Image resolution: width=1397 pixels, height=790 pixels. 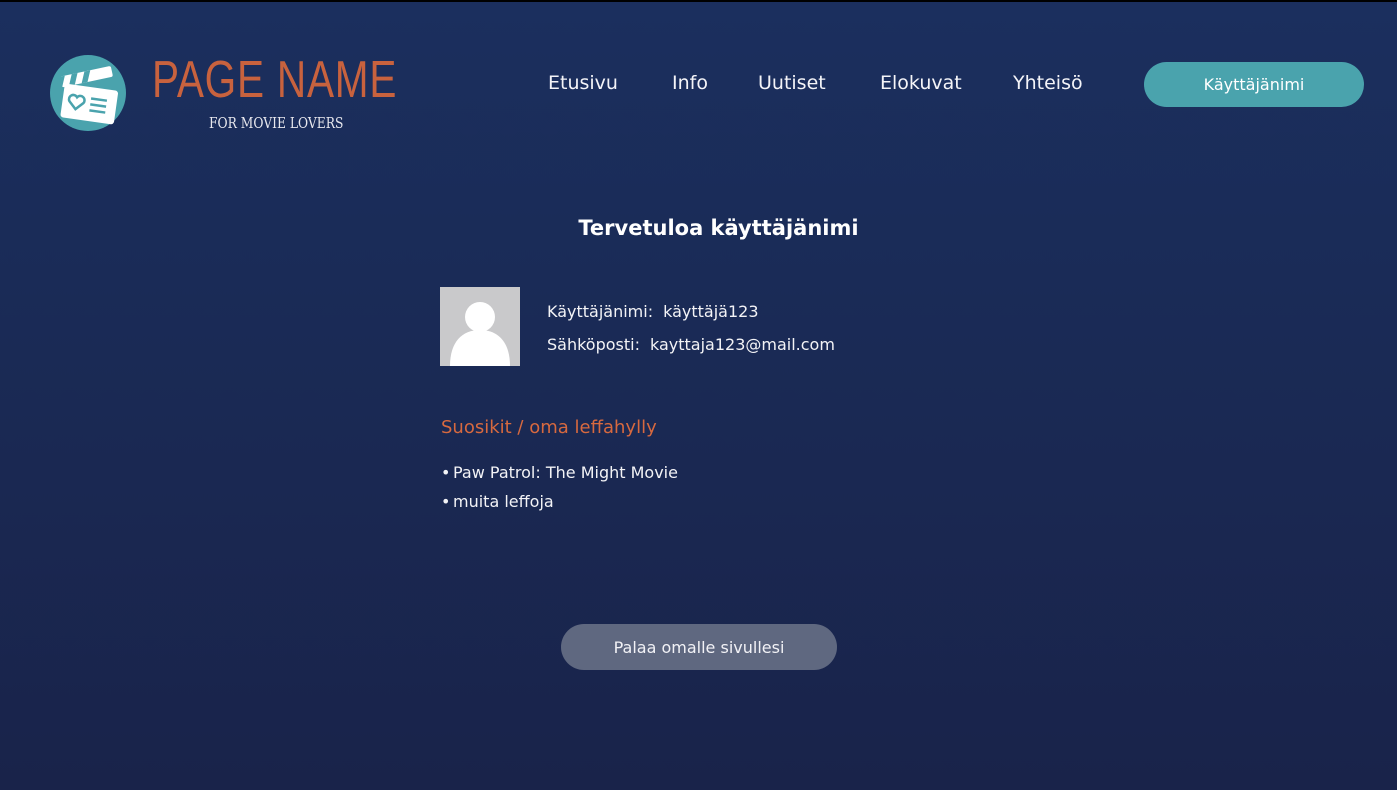 I want to click on avatar, so click(x=480, y=326).